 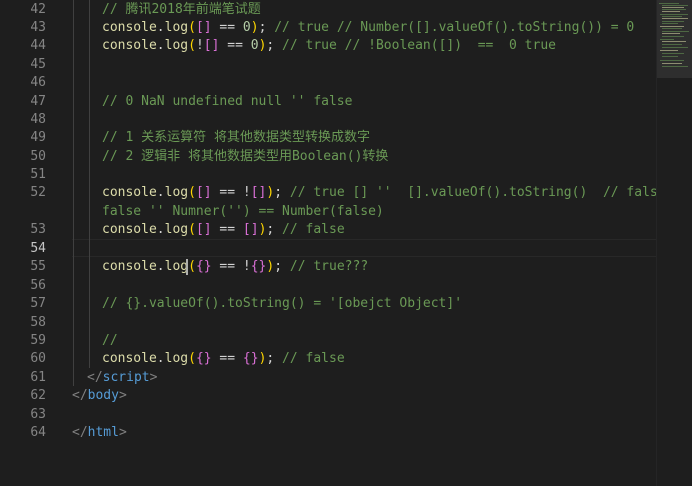 What do you see at coordinates (674, 243) in the screenshot?
I see `minimap` at bounding box center [674, 243].